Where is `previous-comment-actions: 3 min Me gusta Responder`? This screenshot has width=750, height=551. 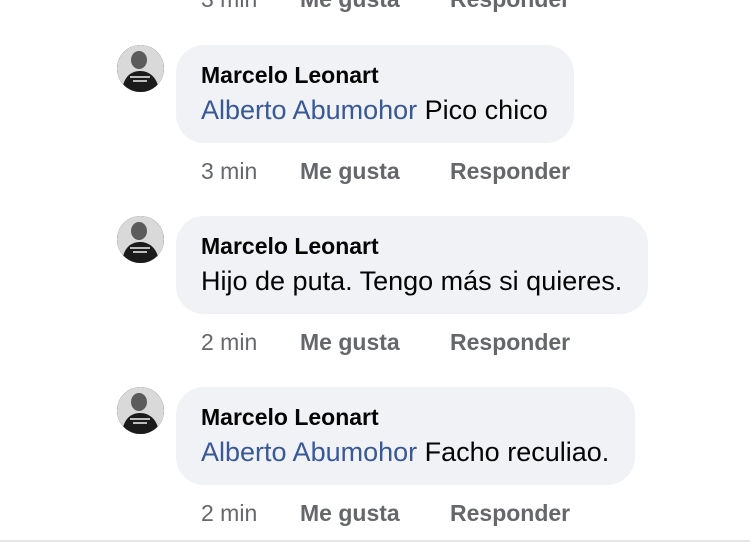
previous-comment-actions: 3 min Me gusta Responder is located at coordinates (385, 6).